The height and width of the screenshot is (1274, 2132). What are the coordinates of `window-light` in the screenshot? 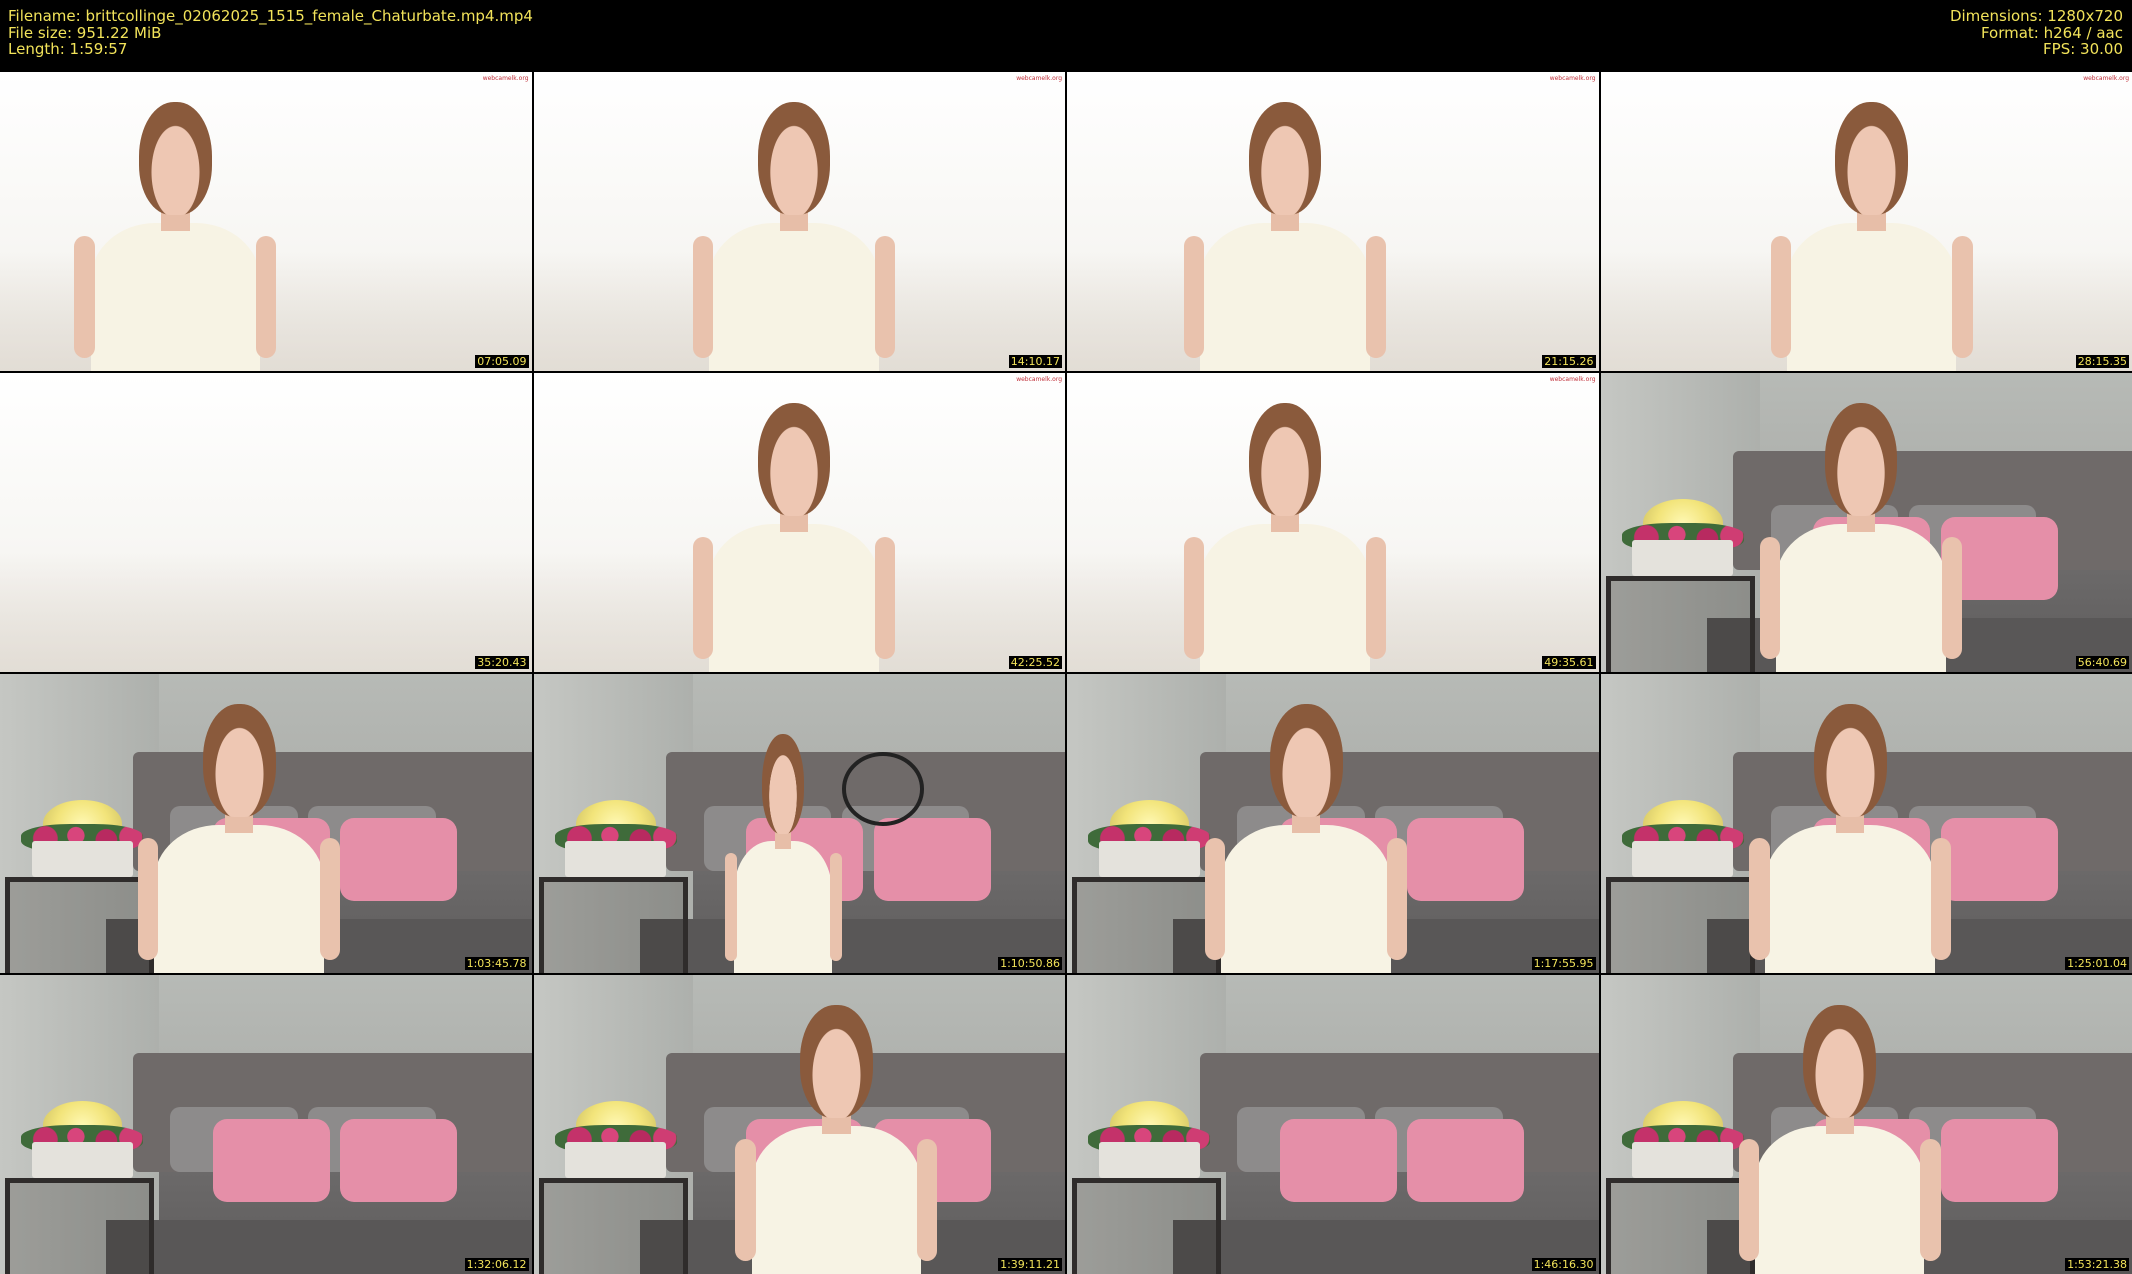 It's located at (266, 612).